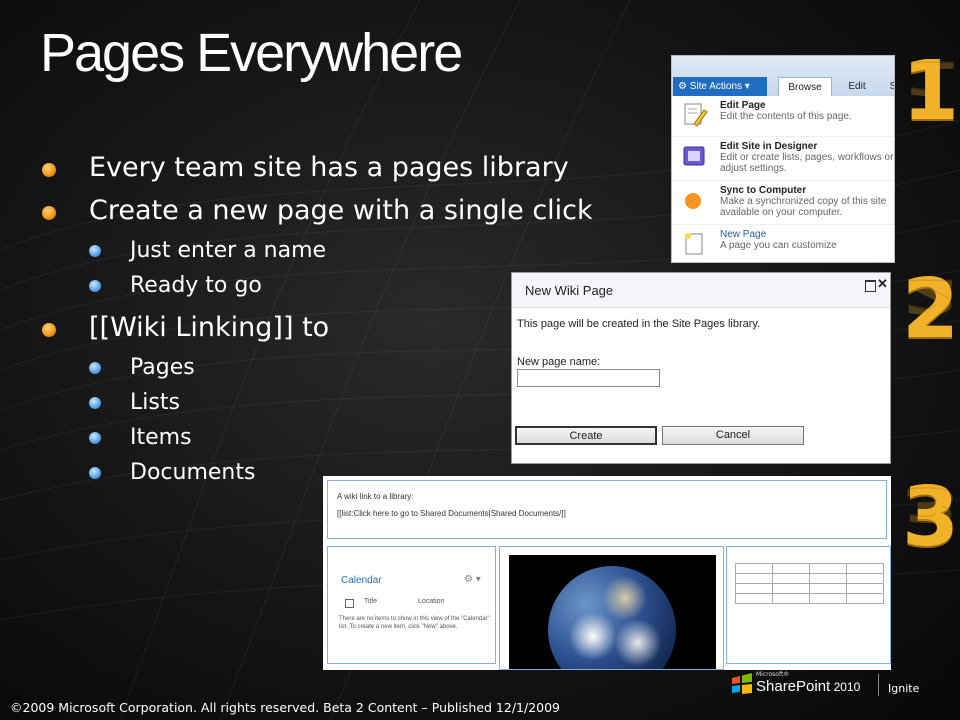 The height and width of the screenshot is (720, 960). What do you see at coordinates (742, 683) in the screenshot?
I see `sharepoint-flag-icon` at bounding box center [742, 683].